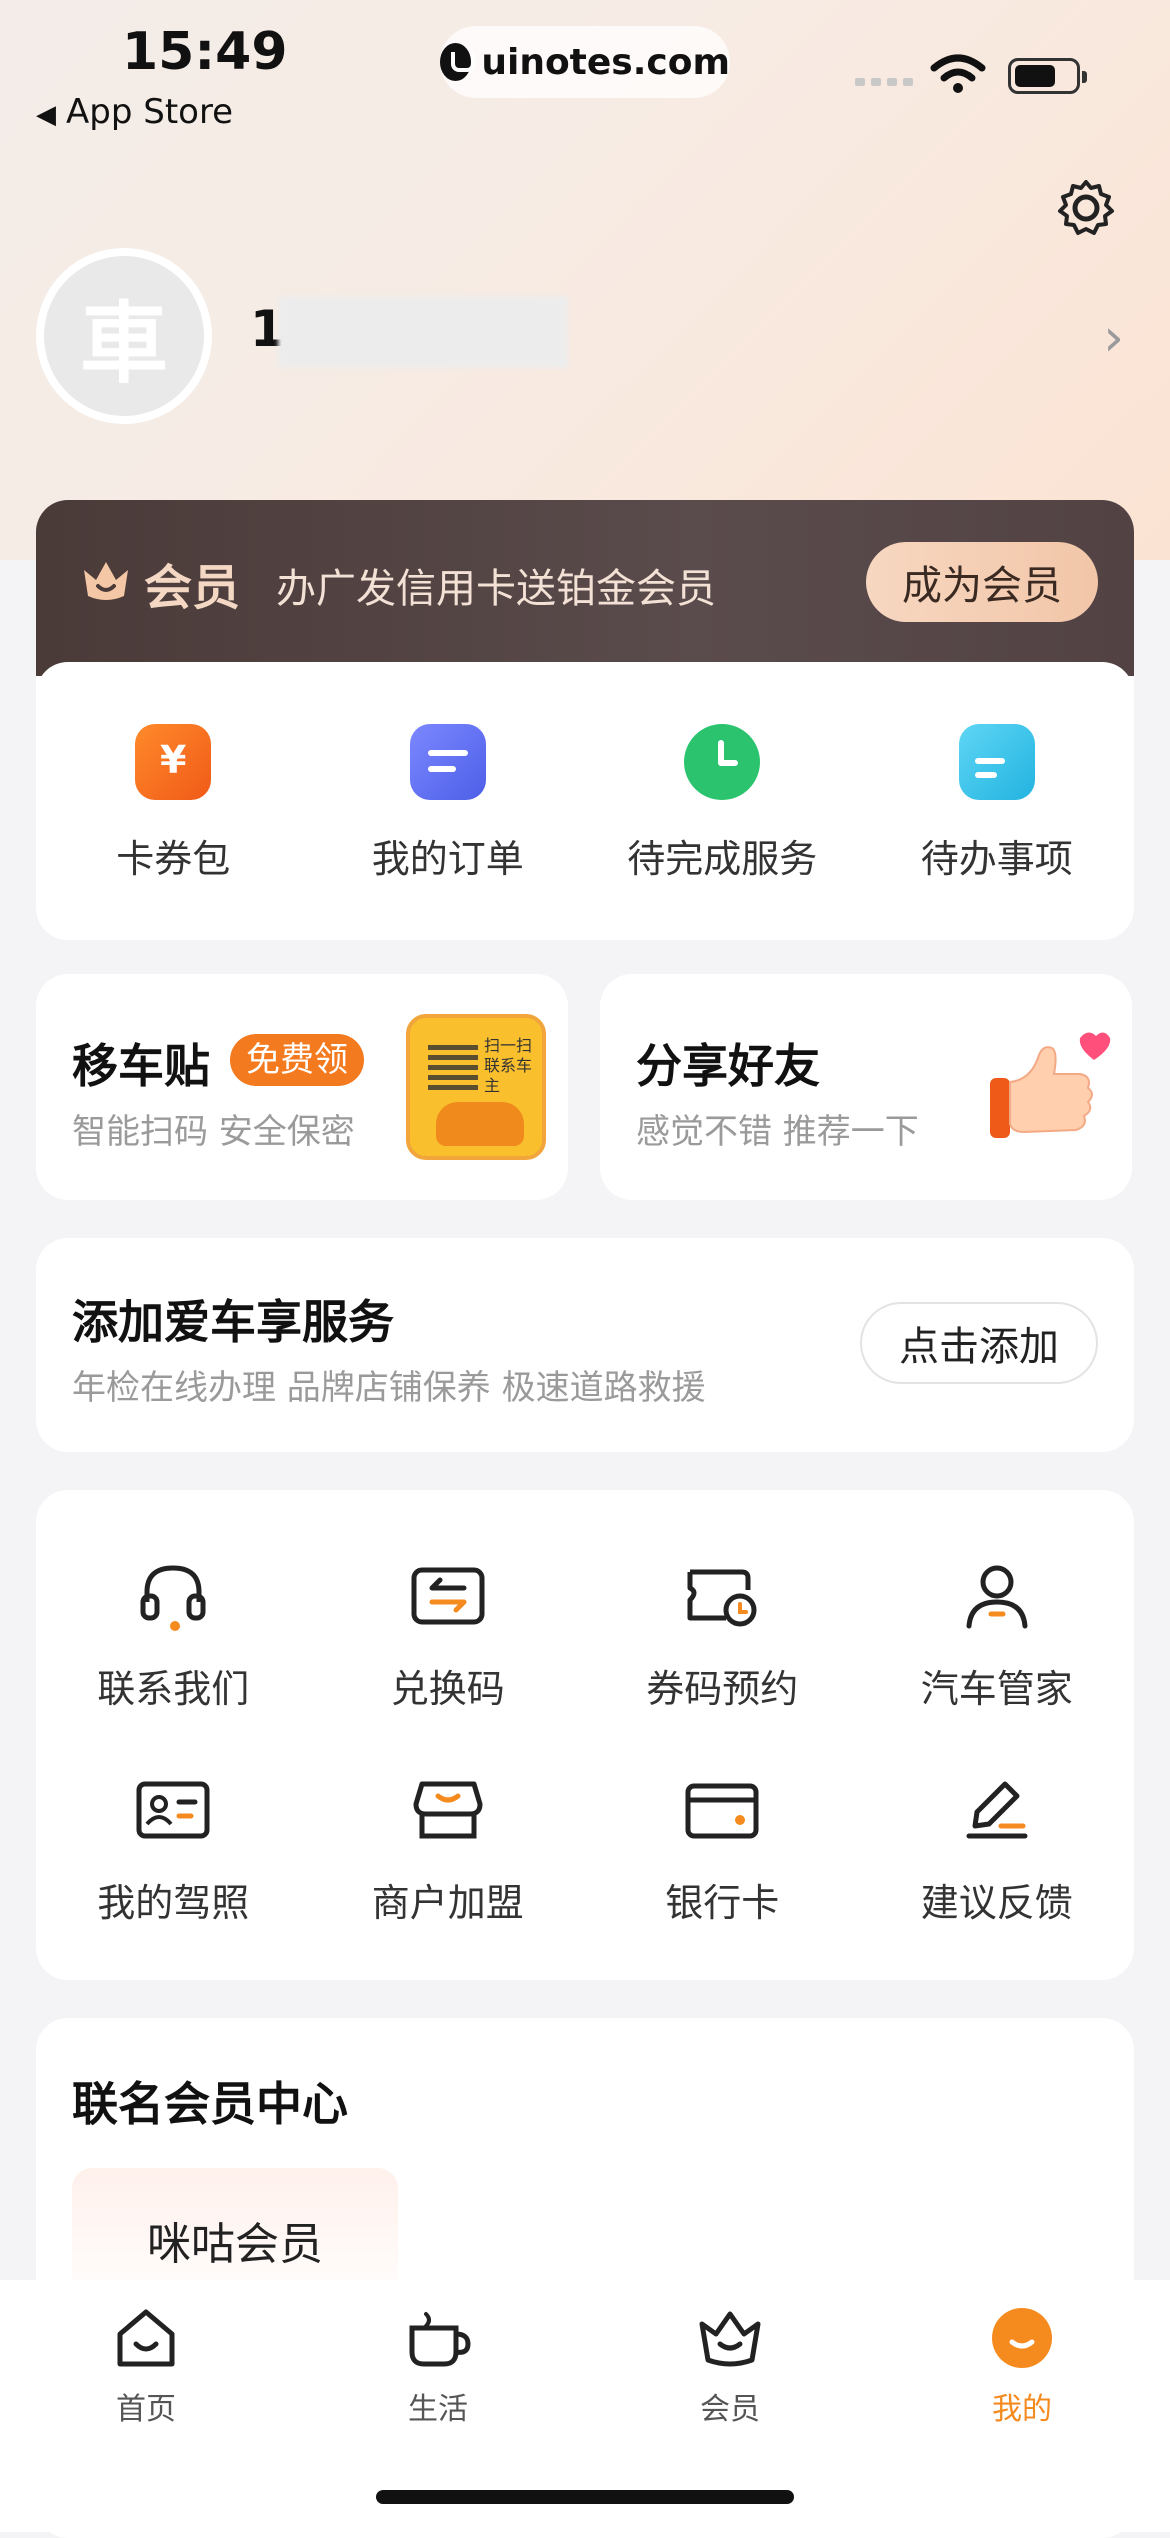 The width and height of the screenshot is (1170, 2538). I want to click on home-indicator, so click(585, 2497).